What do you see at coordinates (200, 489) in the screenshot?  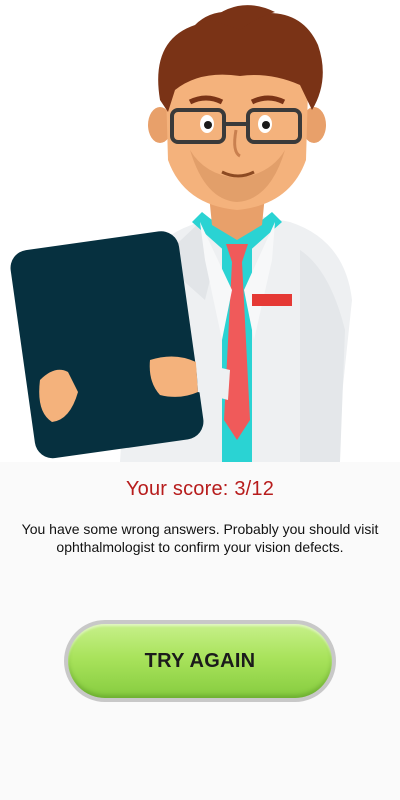 I see `score-text: Your score: 3/12` at bounding box center [200, 489].